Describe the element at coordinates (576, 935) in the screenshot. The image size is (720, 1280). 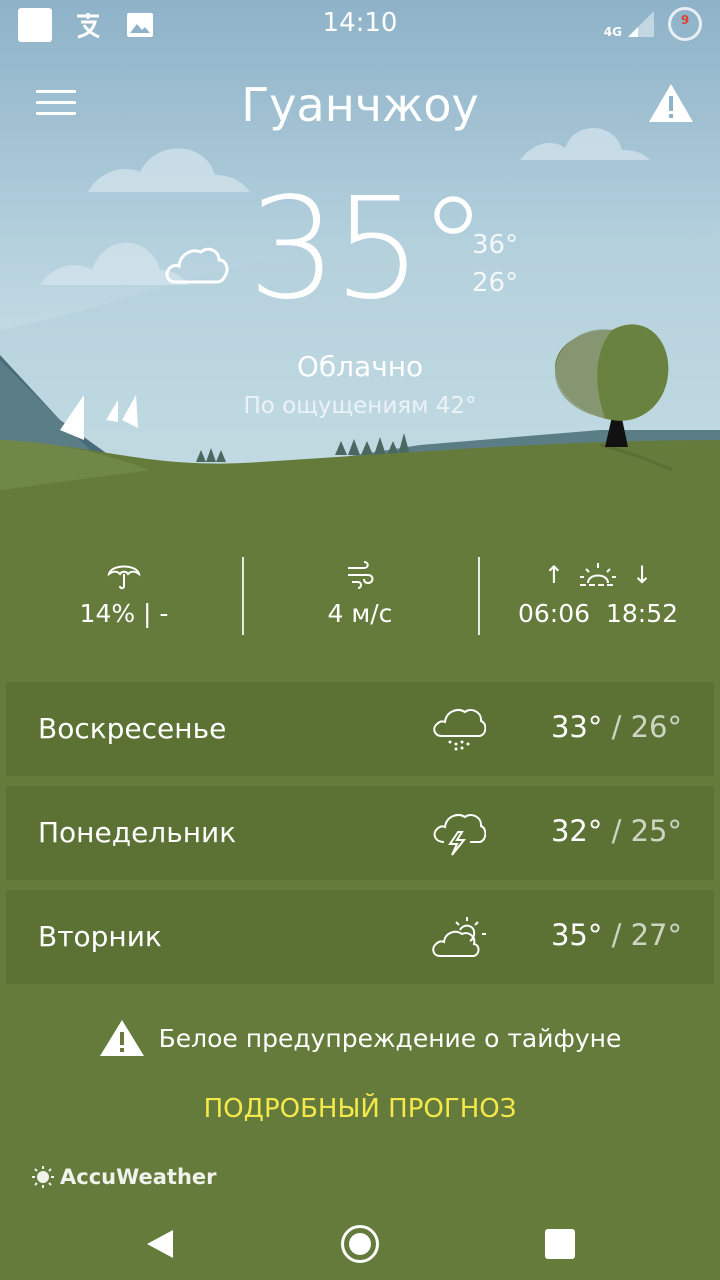
I see `forecast-high: 35°` at that location.